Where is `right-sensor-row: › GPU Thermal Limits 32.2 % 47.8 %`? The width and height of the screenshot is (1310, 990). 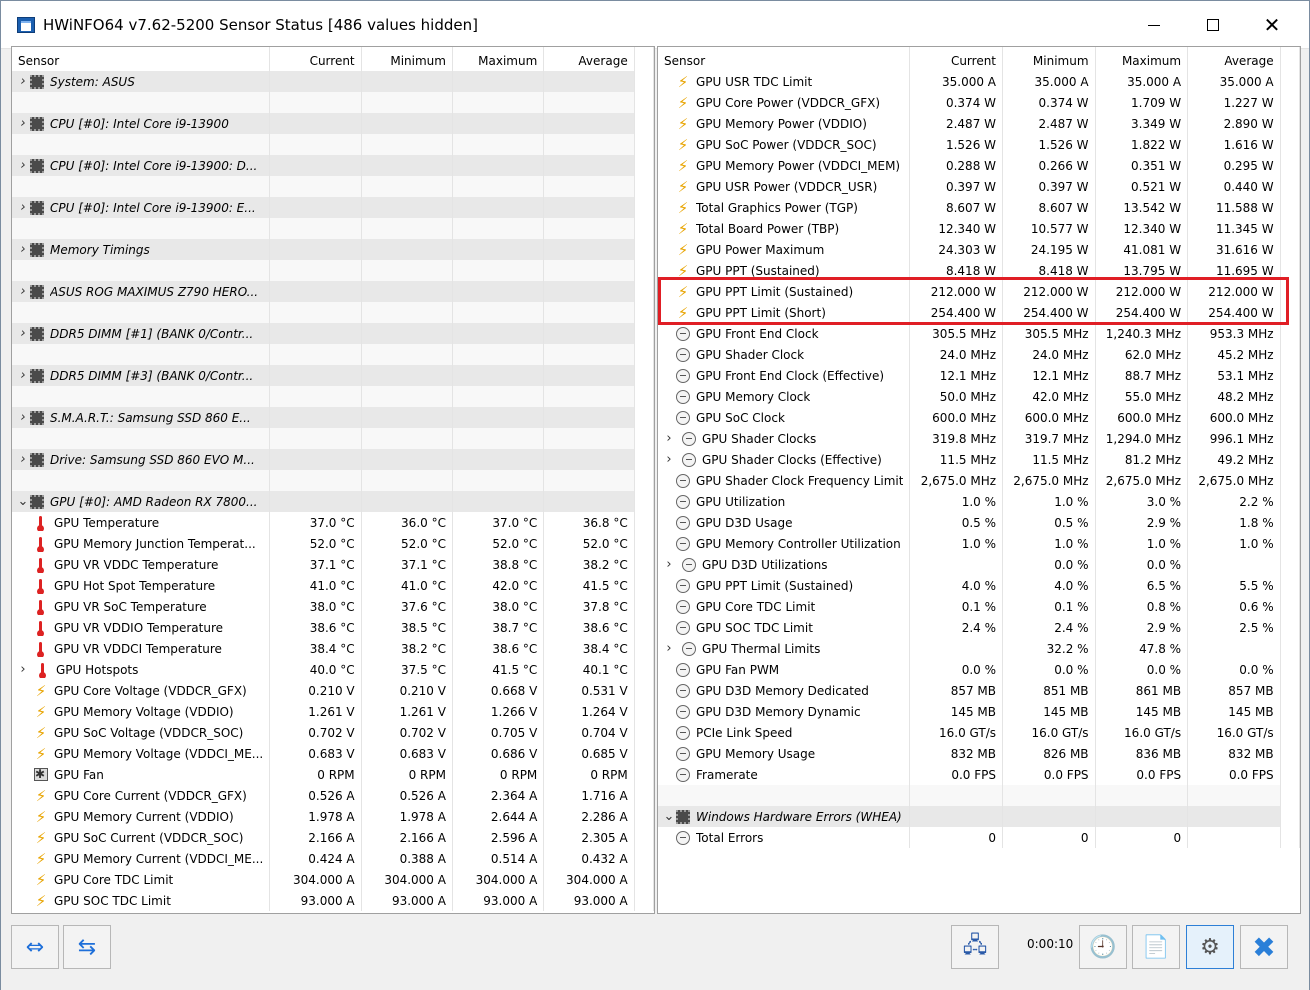 right-sensor-row: › GPU Thermal Limits 32.2 % 47.8 % is located at coordinates (979, 648).